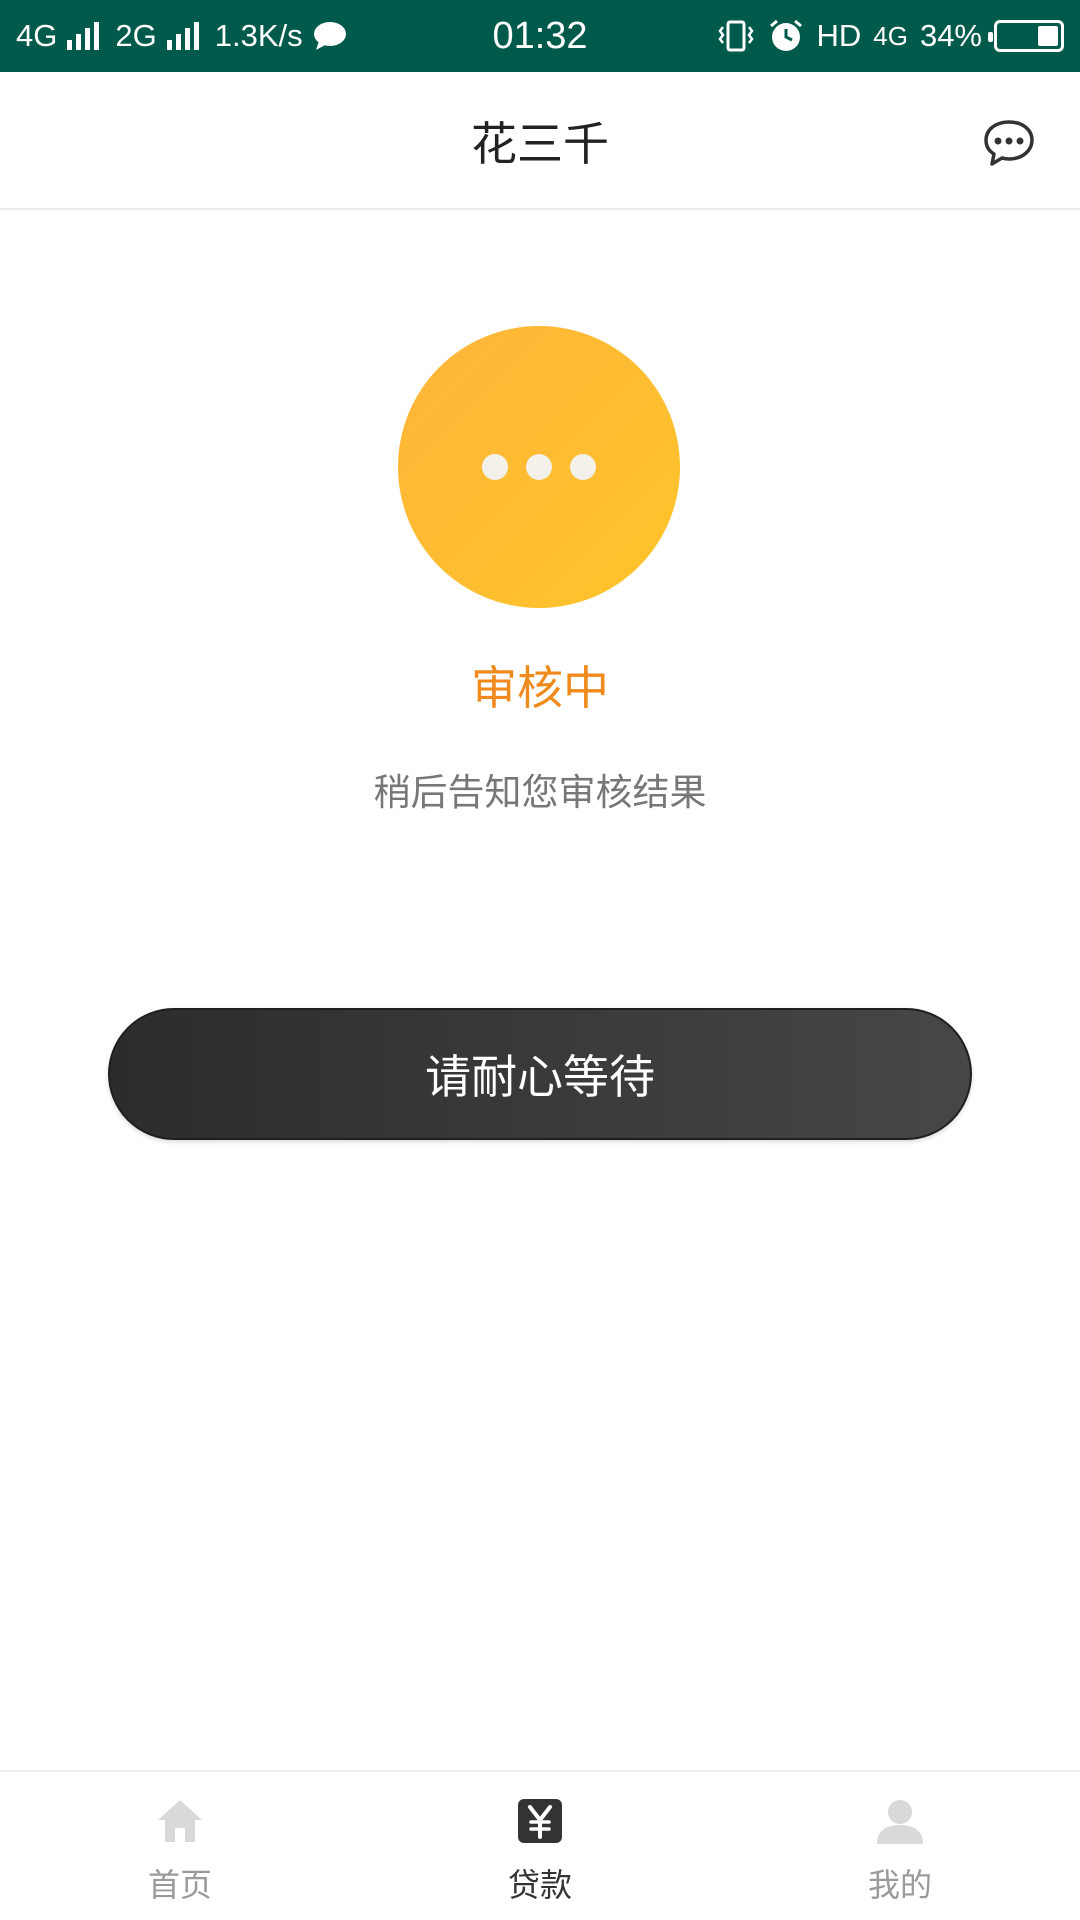 Image resolution: width=1080 pixels, height=1920 pixels. Describe the element at coordinates (839, 35) in the screenshot. I see `hd-indicator: HD` at that location.